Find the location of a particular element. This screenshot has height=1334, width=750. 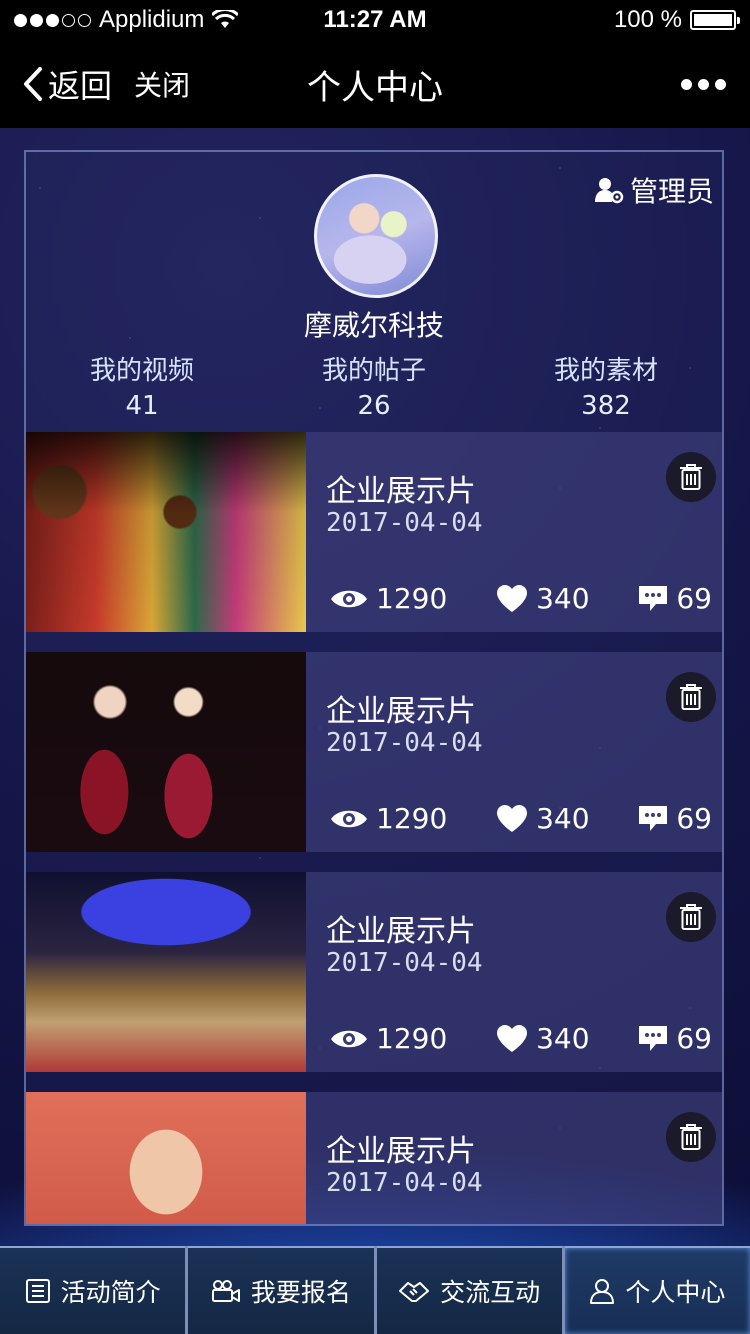

page-title: 个人中心 is located at coordinates (375, 87).